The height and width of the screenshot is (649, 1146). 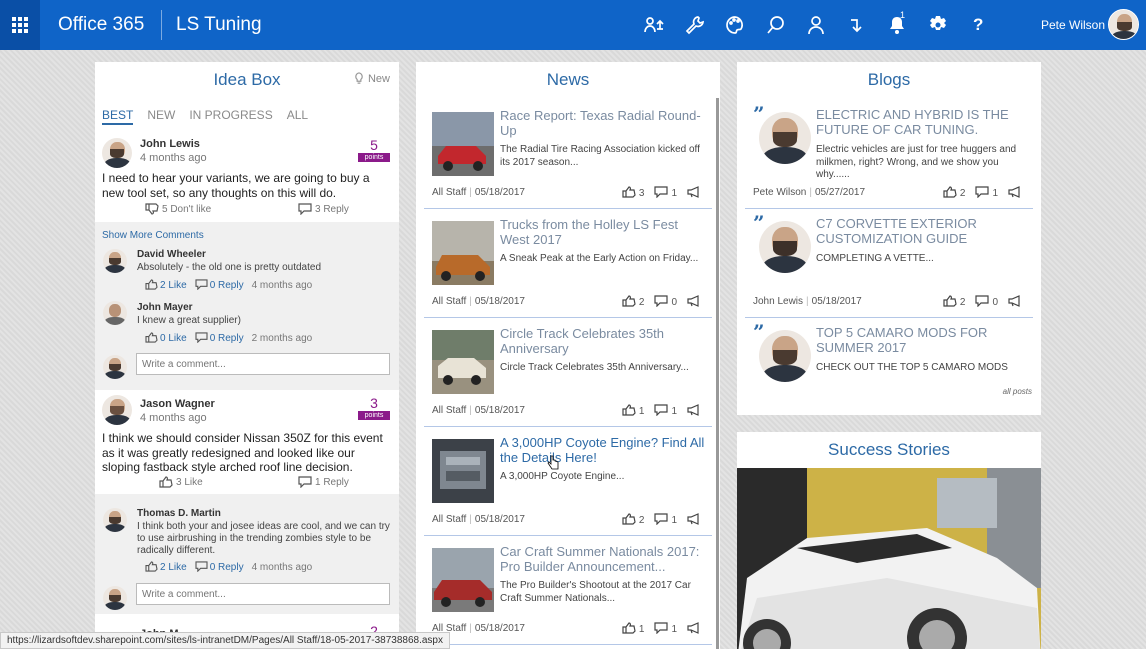 I want to click on points-badge: 3 points, so click(x=374, y=408).